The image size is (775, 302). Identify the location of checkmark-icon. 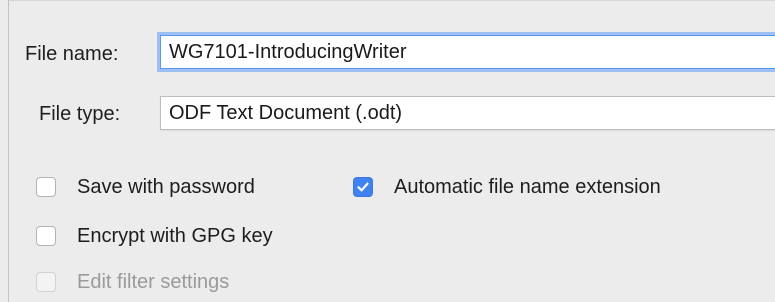
(363, 187).